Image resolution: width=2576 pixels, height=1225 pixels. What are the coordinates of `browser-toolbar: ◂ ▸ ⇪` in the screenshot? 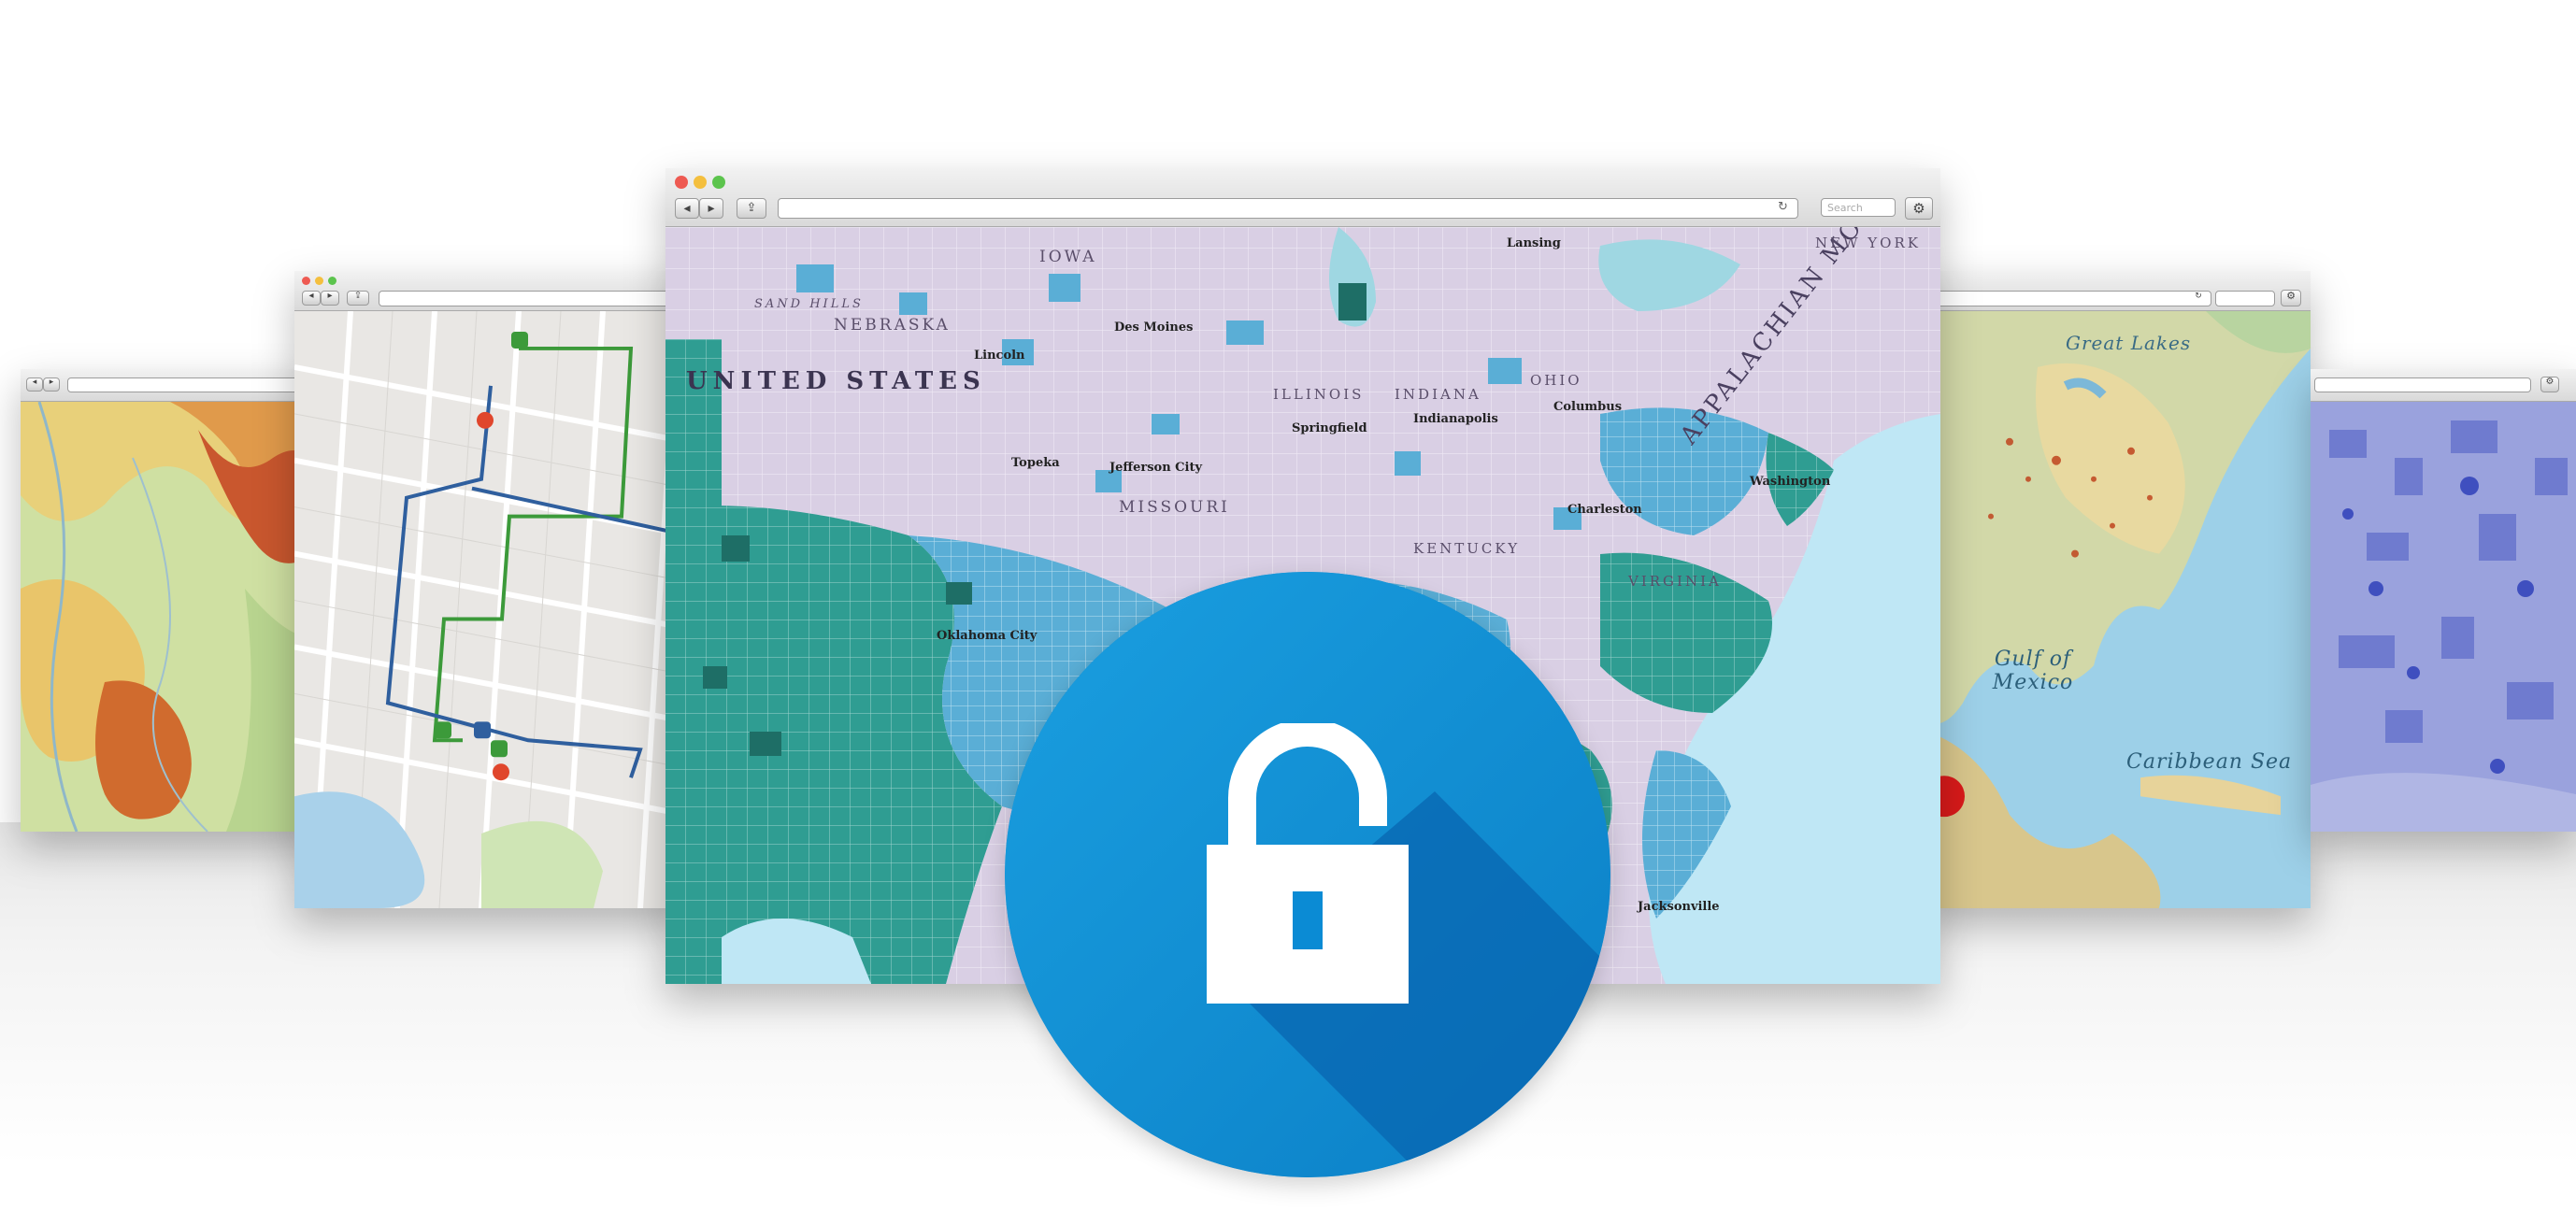 It's located at (491, 291).